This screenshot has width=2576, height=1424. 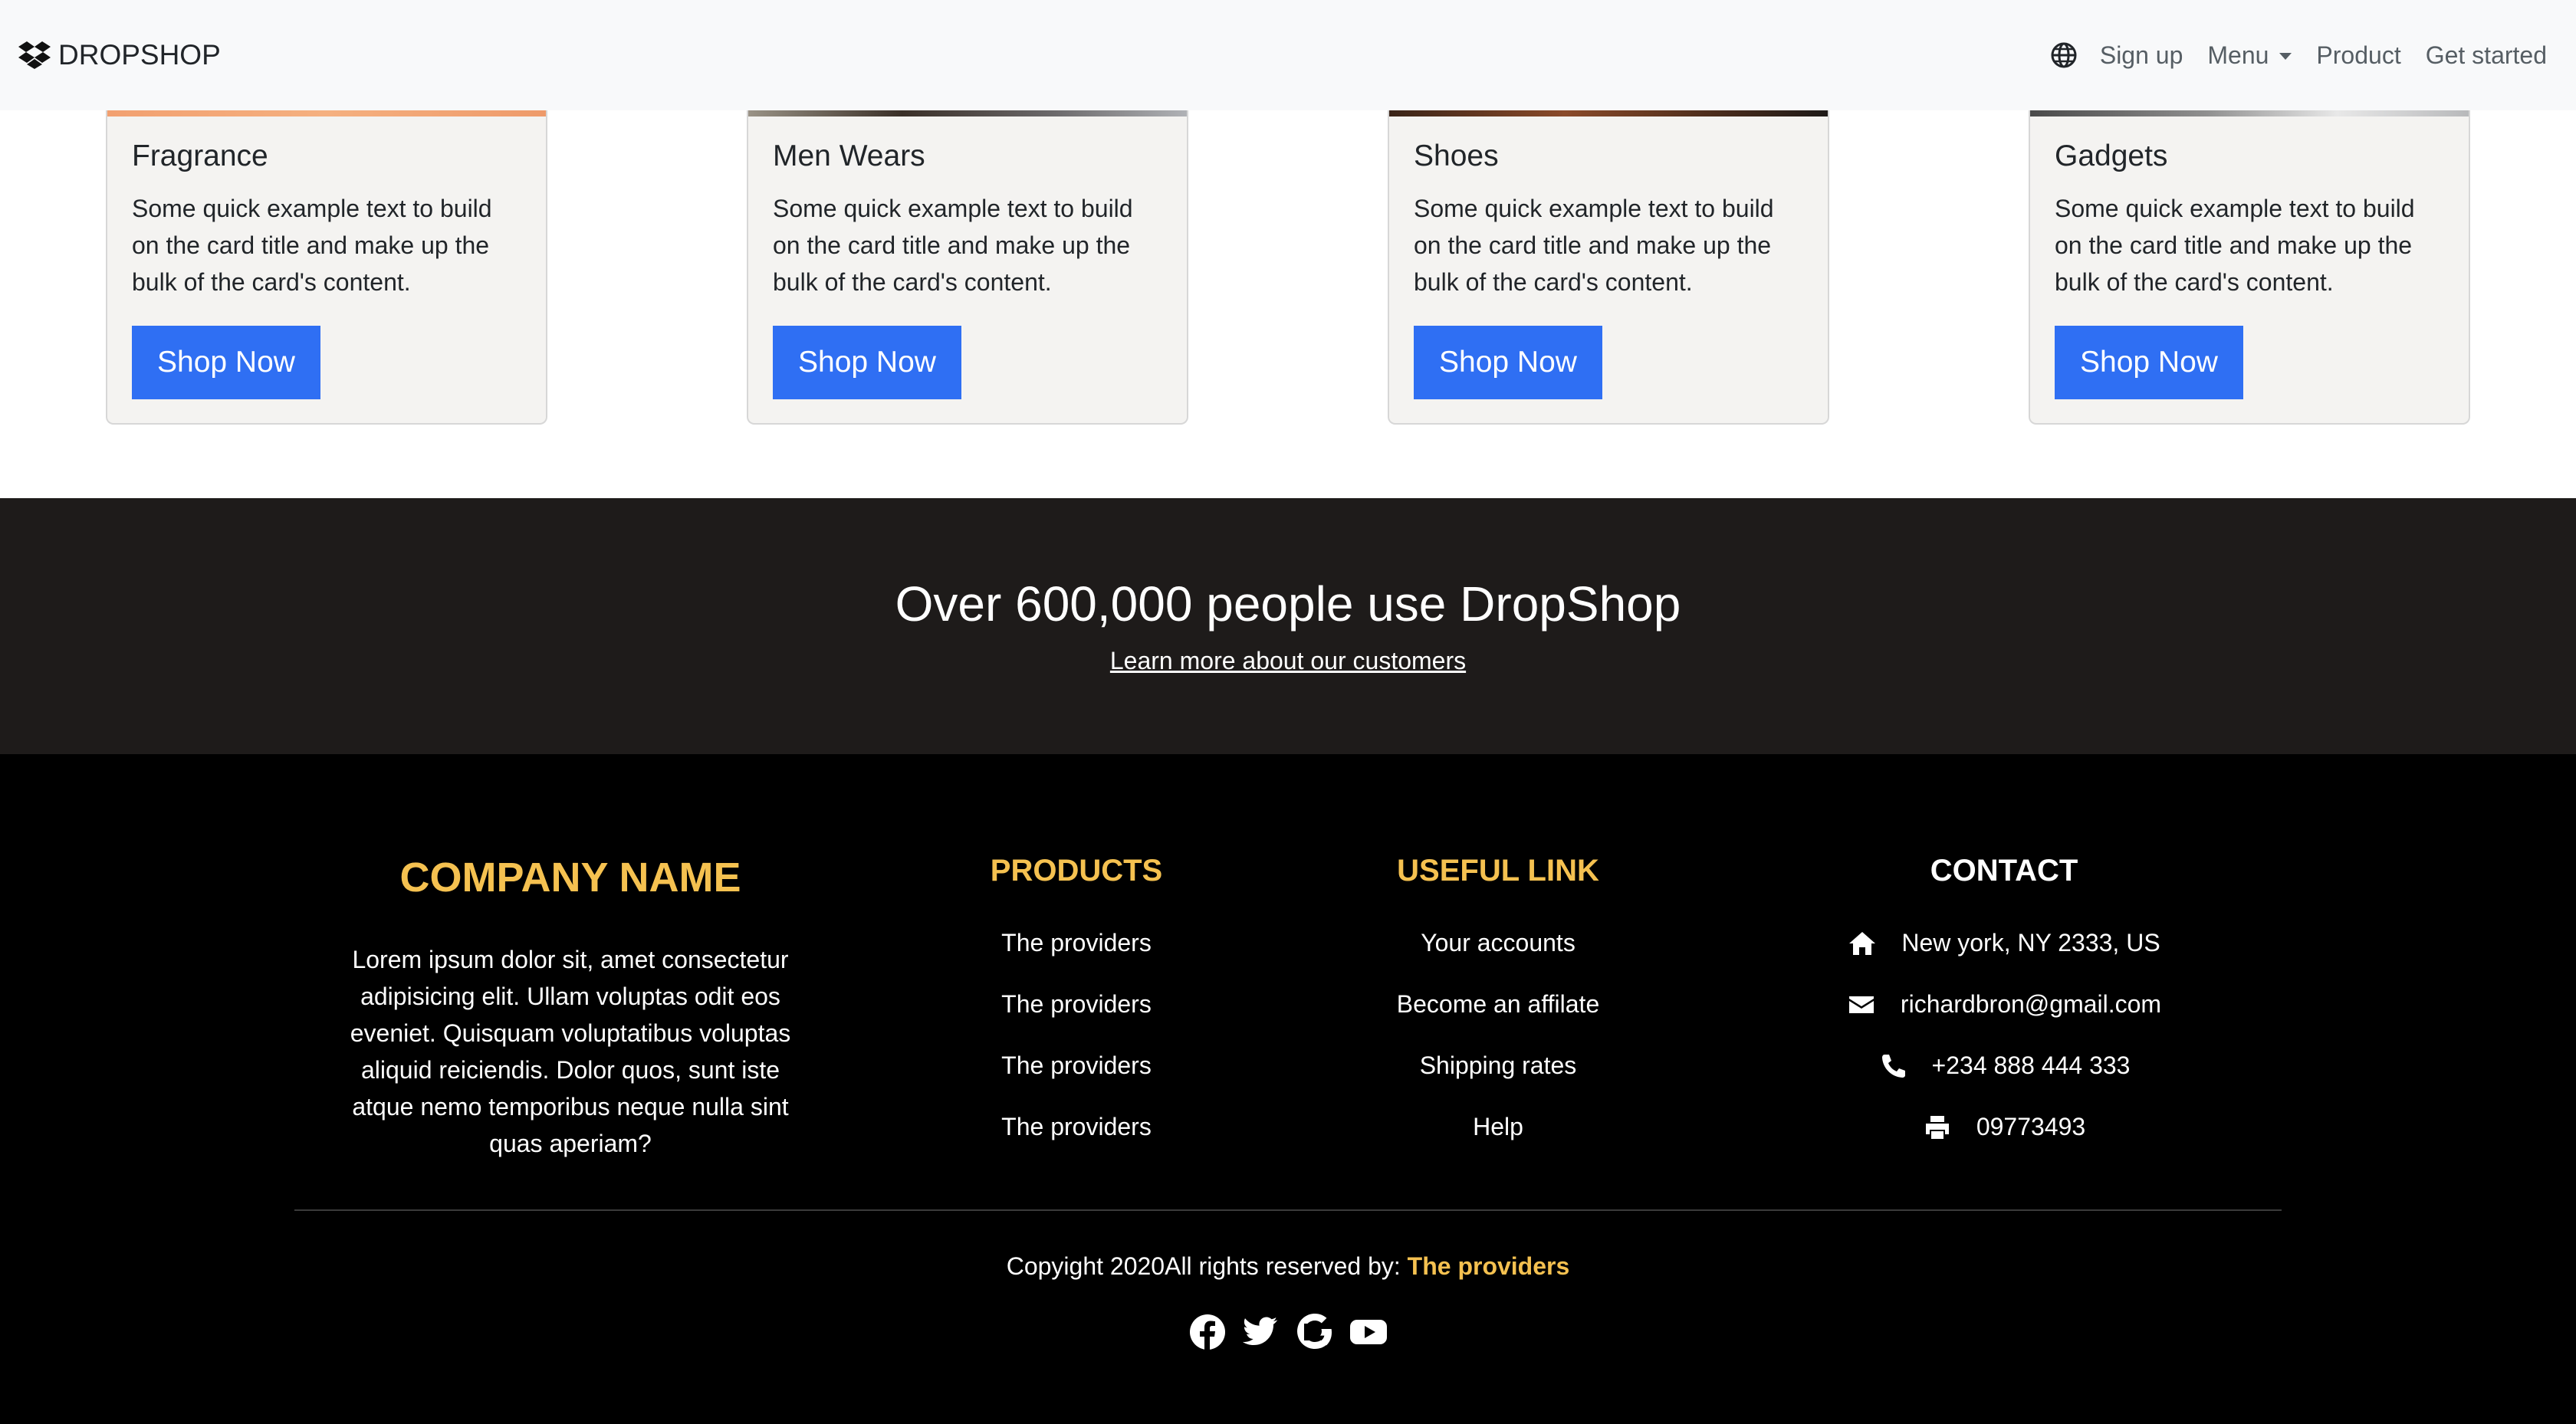 What do you see at coordinates (2487, 56) in the screenshot?
I see `nav-get-started: Get started` at bounding box center [2487, 56].